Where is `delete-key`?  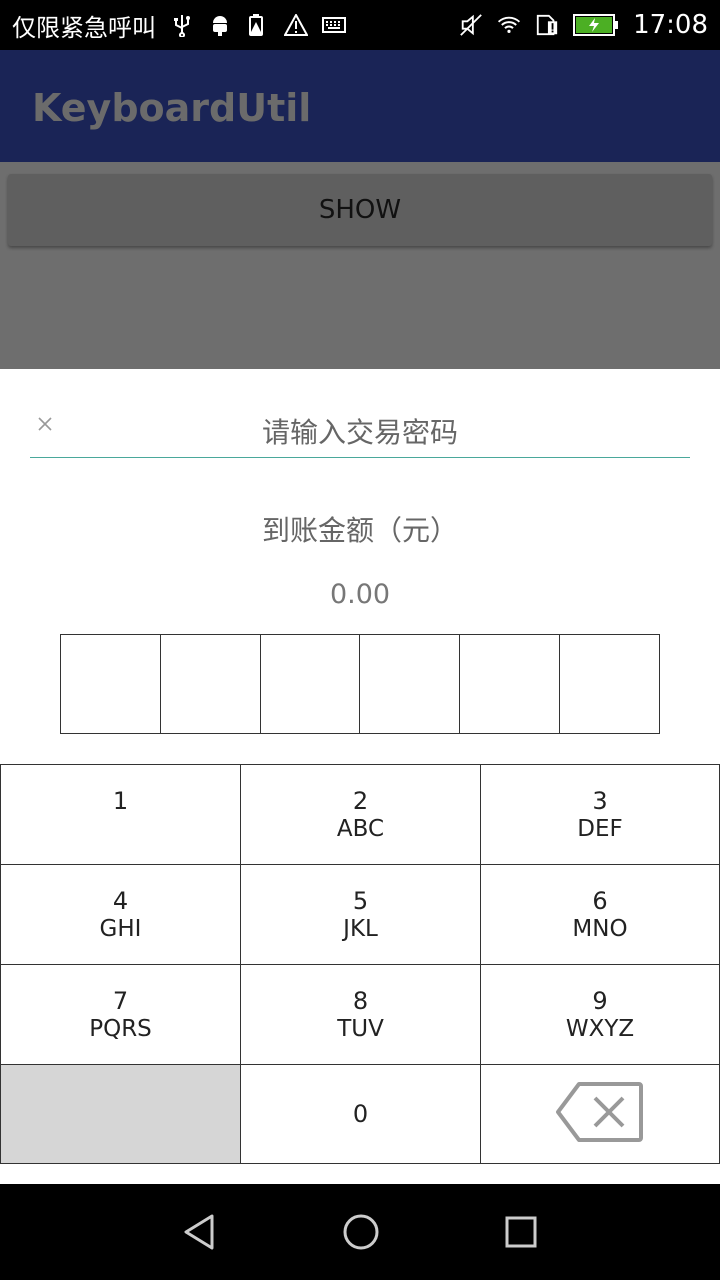
delete-key is located at coordinates (600, 1114).